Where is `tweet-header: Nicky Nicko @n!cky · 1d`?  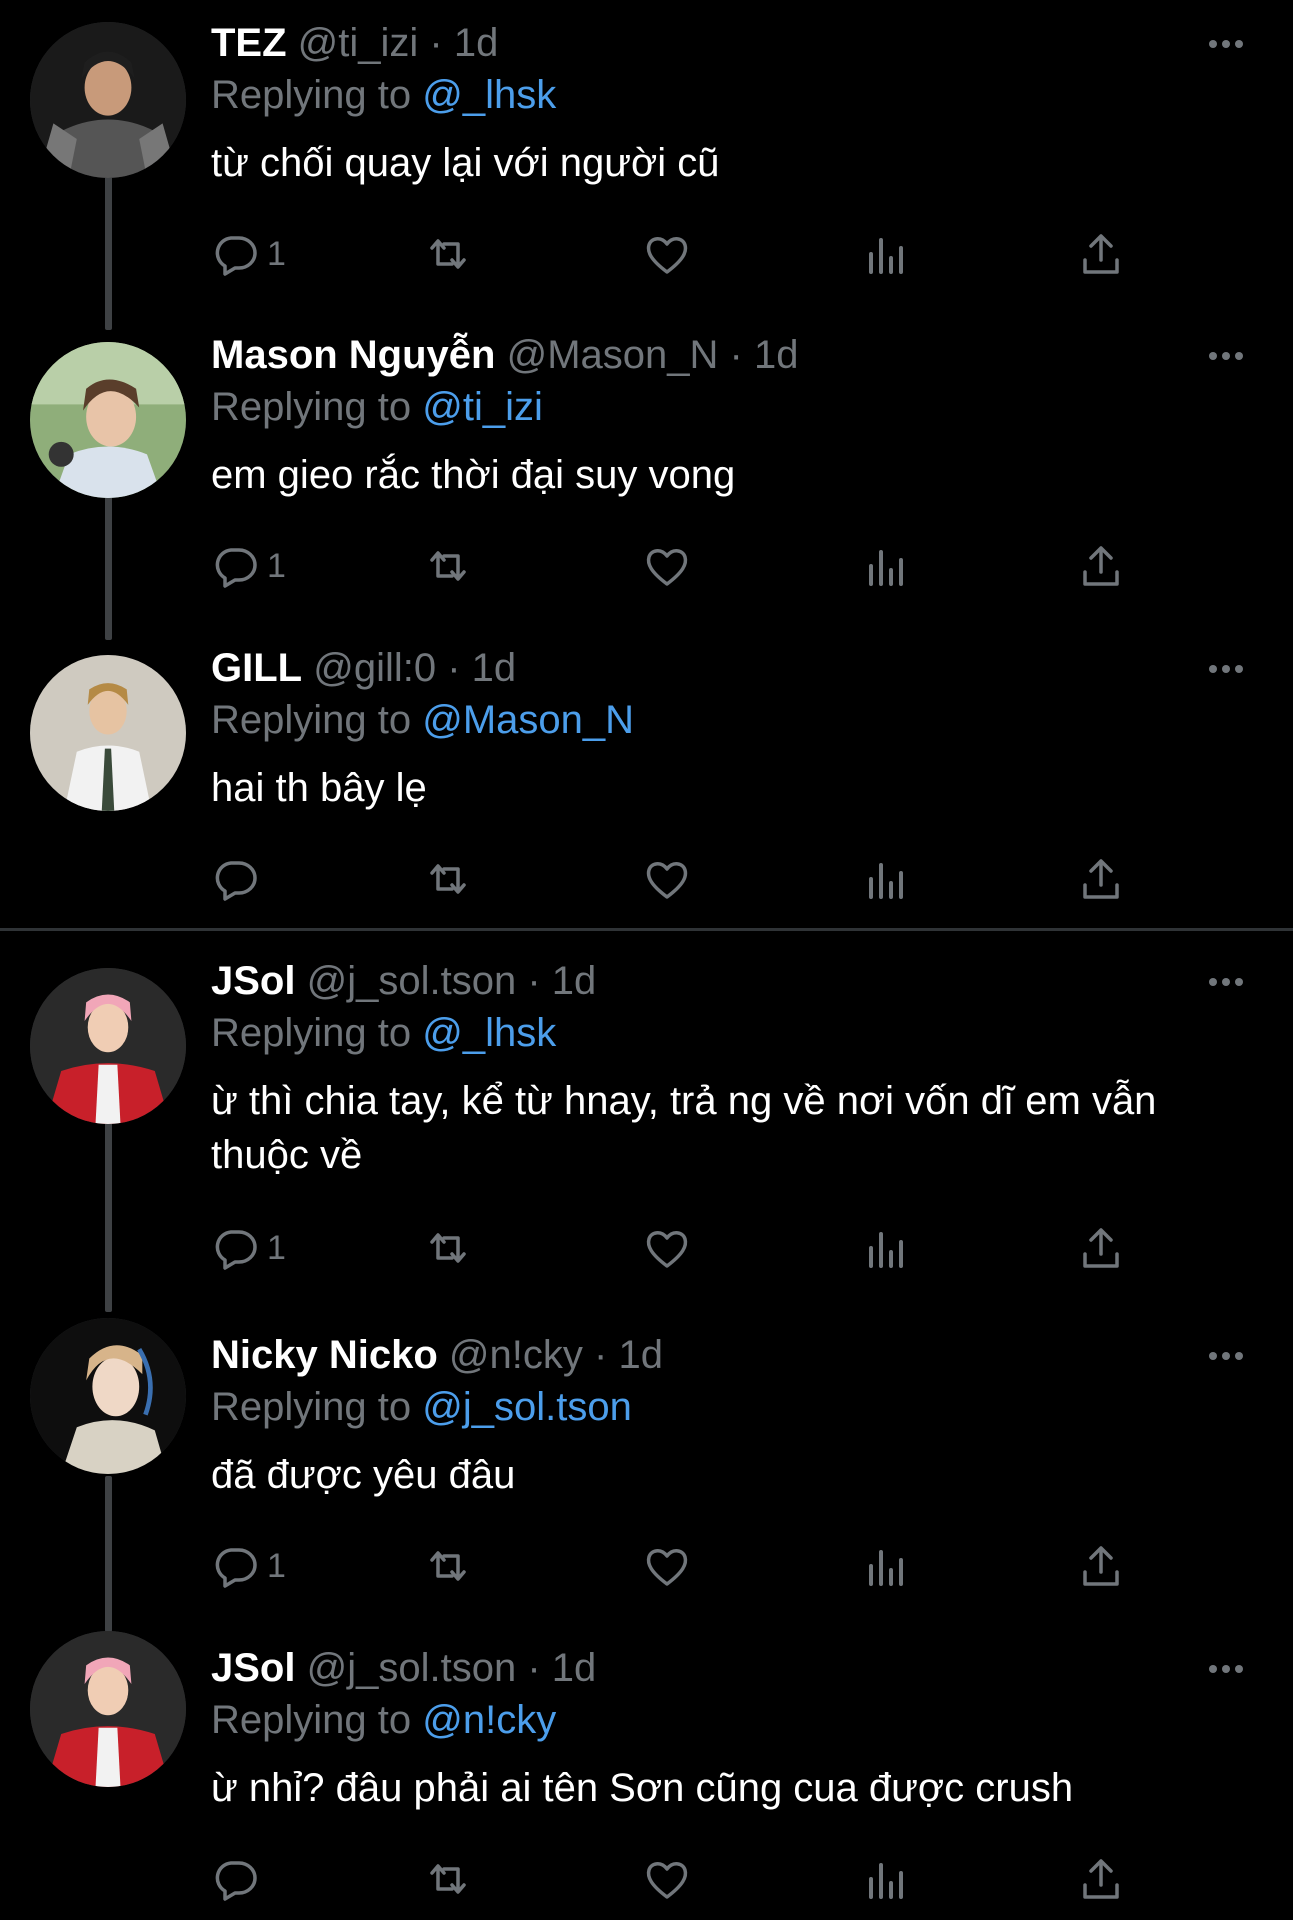 tweet-header: Nicky Nicko @n!cky · 1d is located at coordinates (437, 1355).